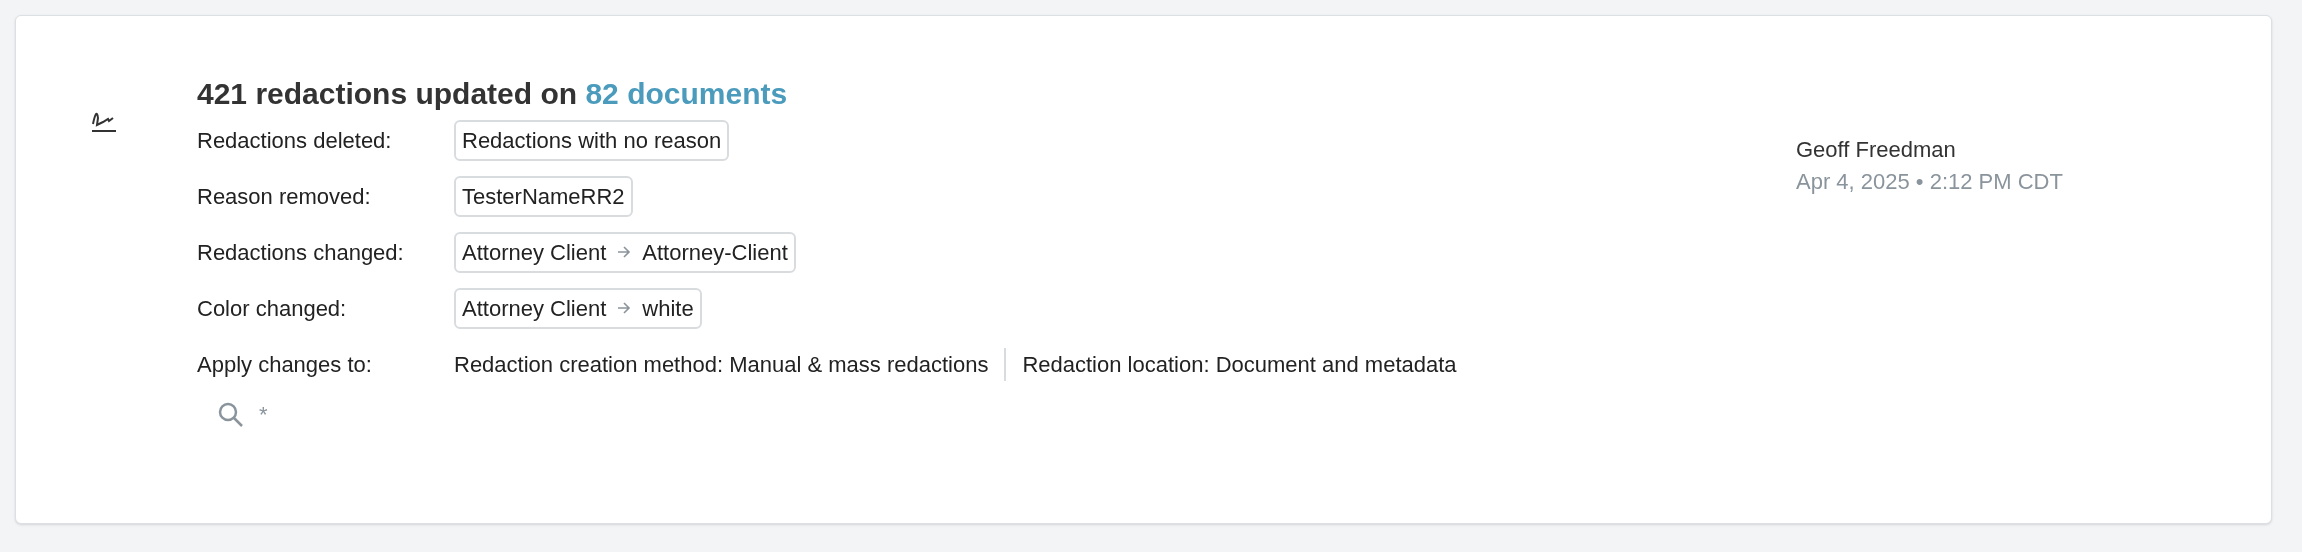  What do you see at coordinates (272, 308) in the screenshot?
I see `field-label: Color changed:` at bounding box center [272, 308].